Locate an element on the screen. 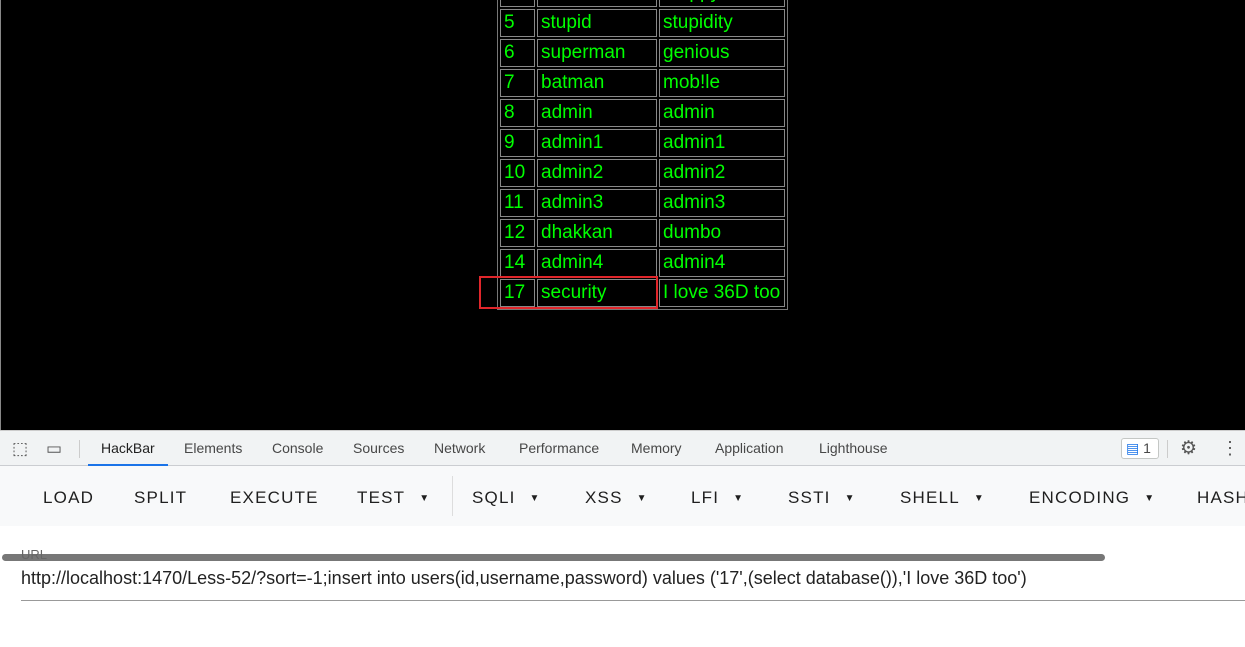  table-row: 12 dhakkan dumbo is located at coordinates (642, 233).